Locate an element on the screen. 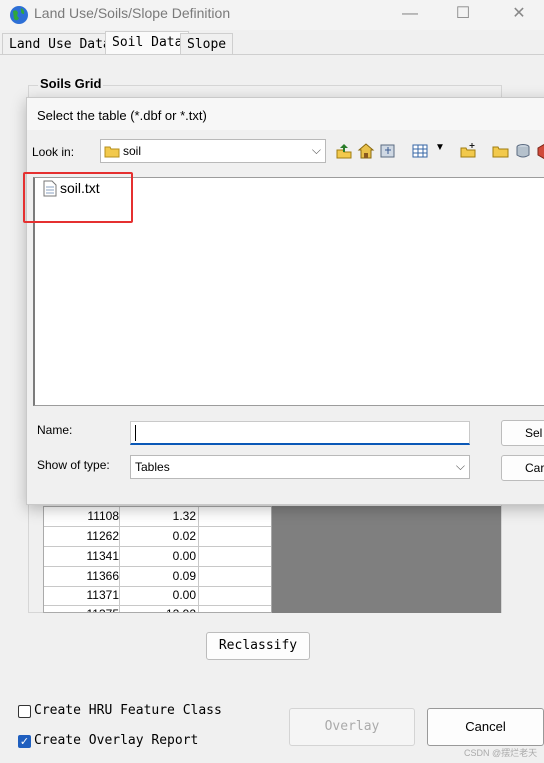 This screenshot has height=763, width=544. value-cell: 11375 is located at coordinates (81, 608).